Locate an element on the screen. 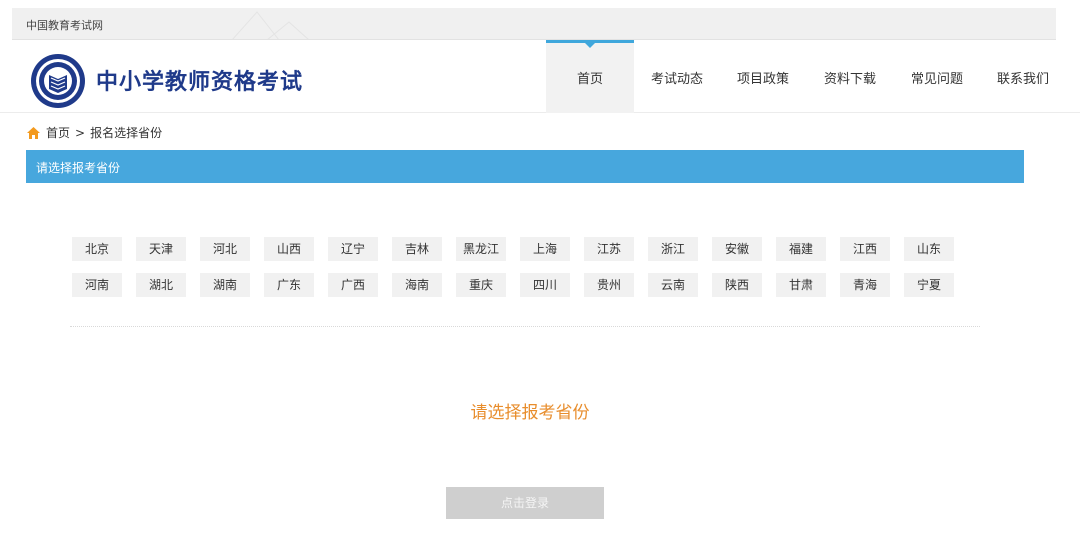  breadcrumb: 首页 > 报名选择省份 is located at coordinates (94, 132).